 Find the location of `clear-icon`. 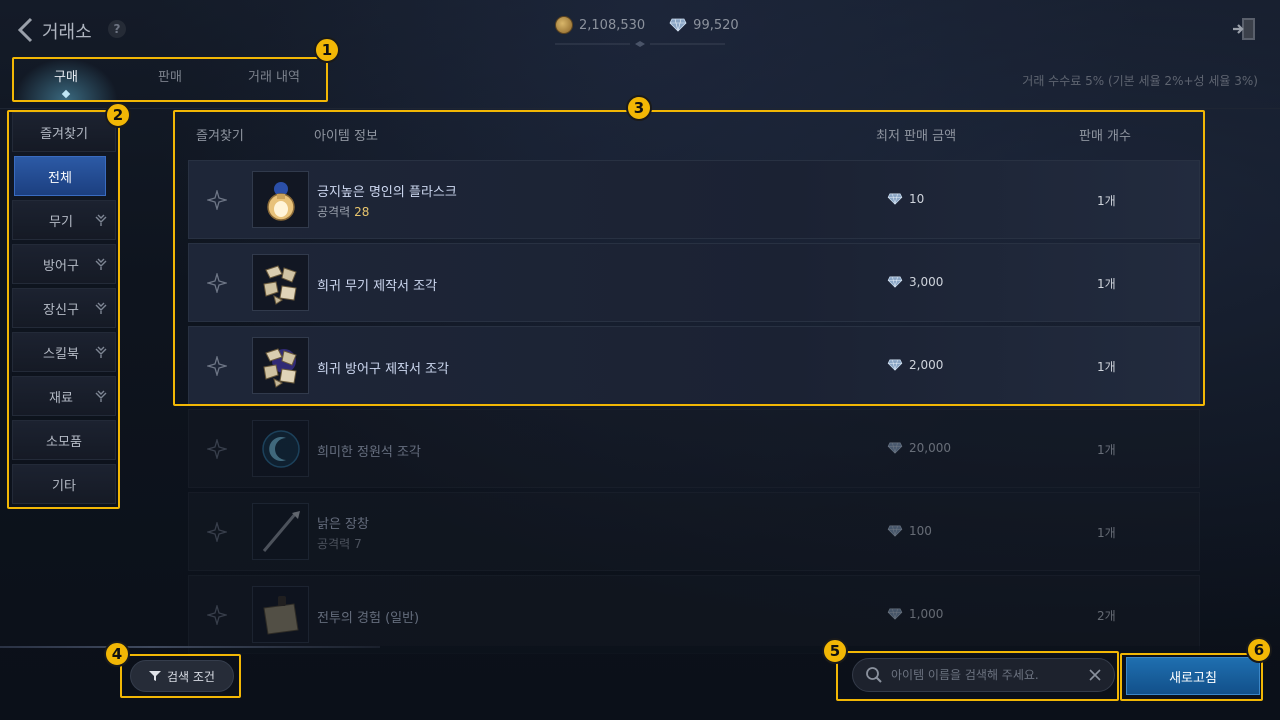

clear-icon is located at coordinates (1095, 675).